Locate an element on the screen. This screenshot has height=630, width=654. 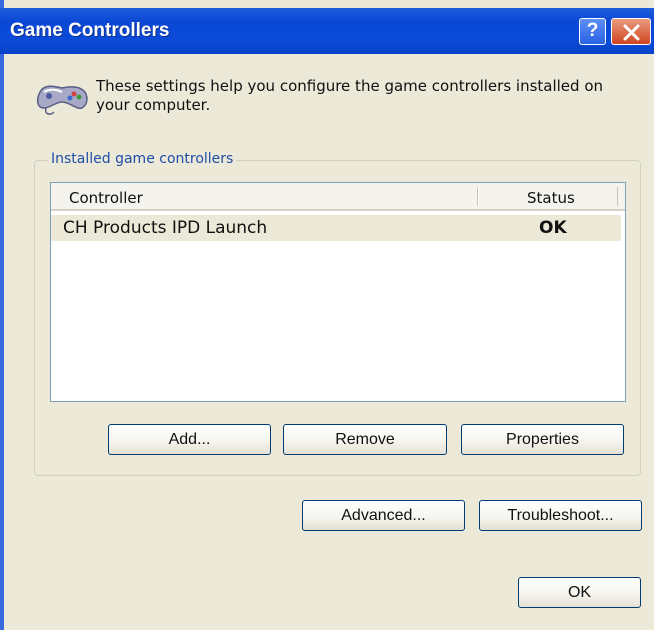
controller-name: CH Products IPD Launch is located at coordinates (165, 228).